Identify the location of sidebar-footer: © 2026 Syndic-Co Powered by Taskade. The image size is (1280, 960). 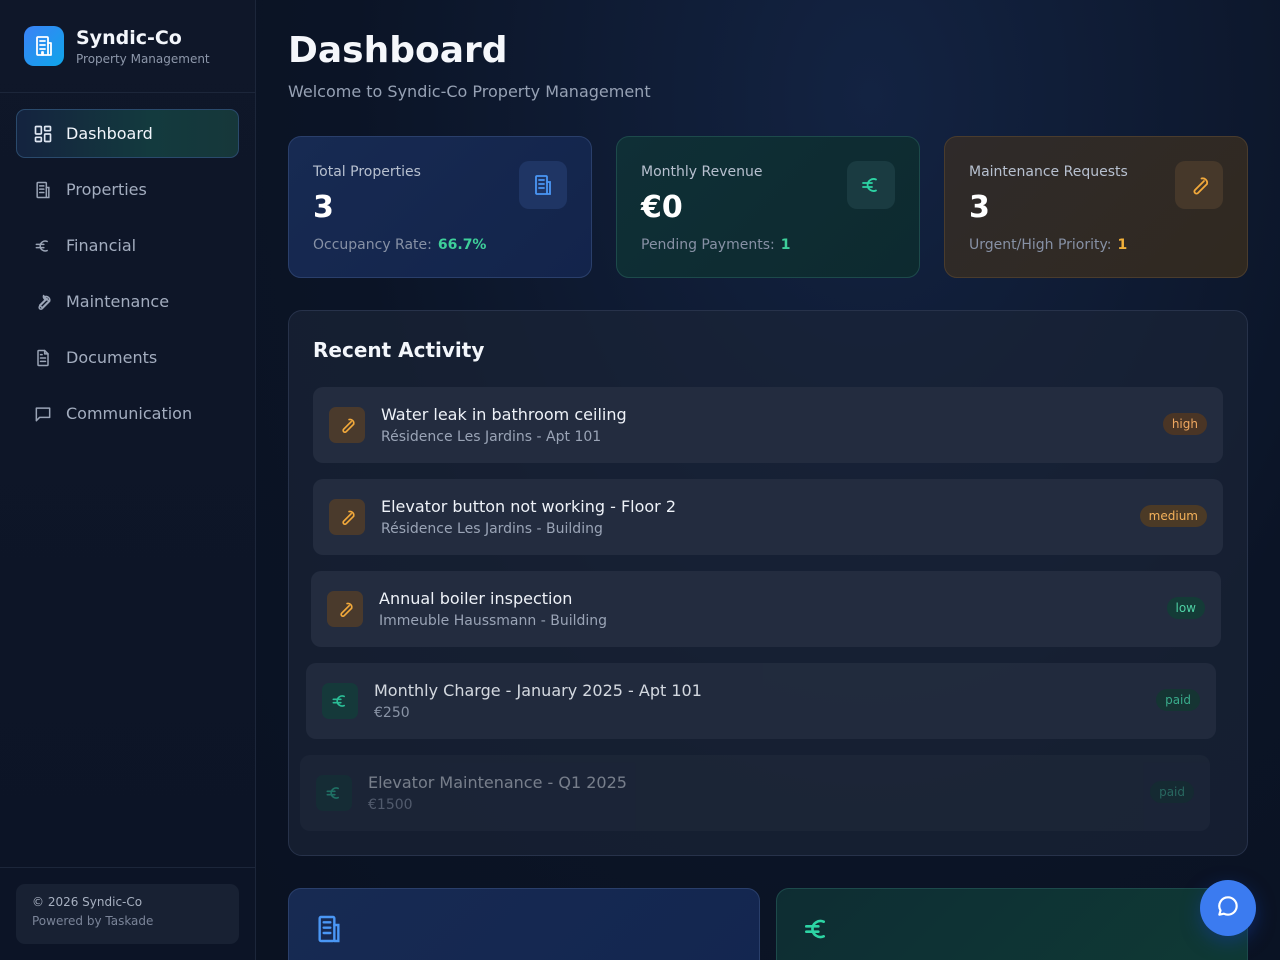
(127, 914).